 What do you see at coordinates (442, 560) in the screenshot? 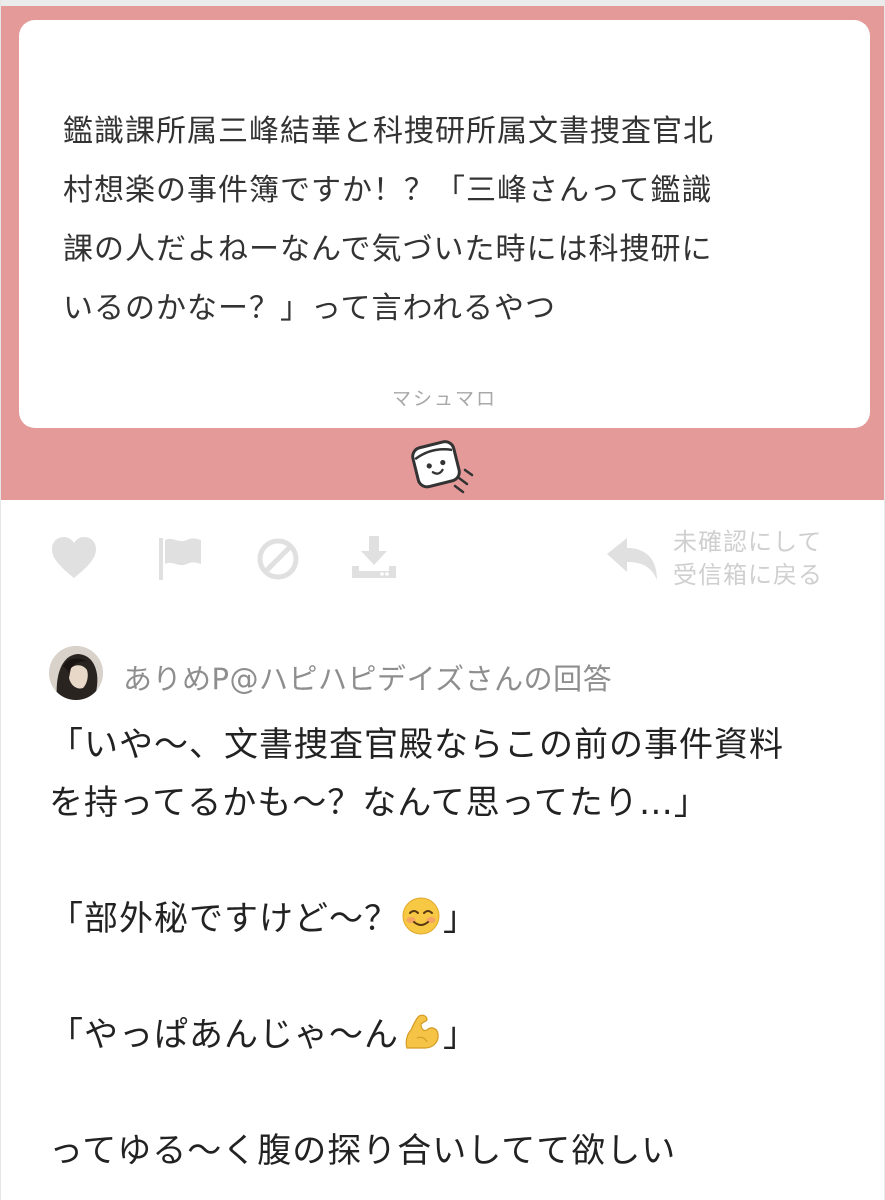
I see `action-bar: 未確認にして 受信箱に戻る` at bounding box center [442, 560].